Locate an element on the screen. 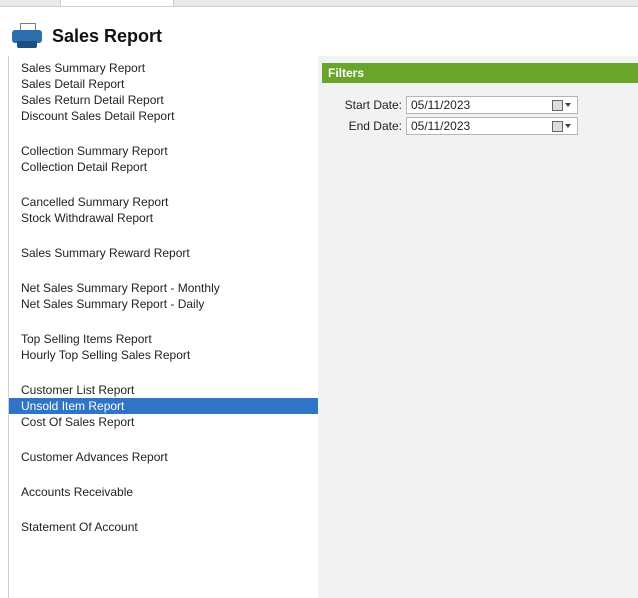 This screenshot has width=638, height=598. report-list-item: Collection Detail Report is located at coordinates (164, 167).